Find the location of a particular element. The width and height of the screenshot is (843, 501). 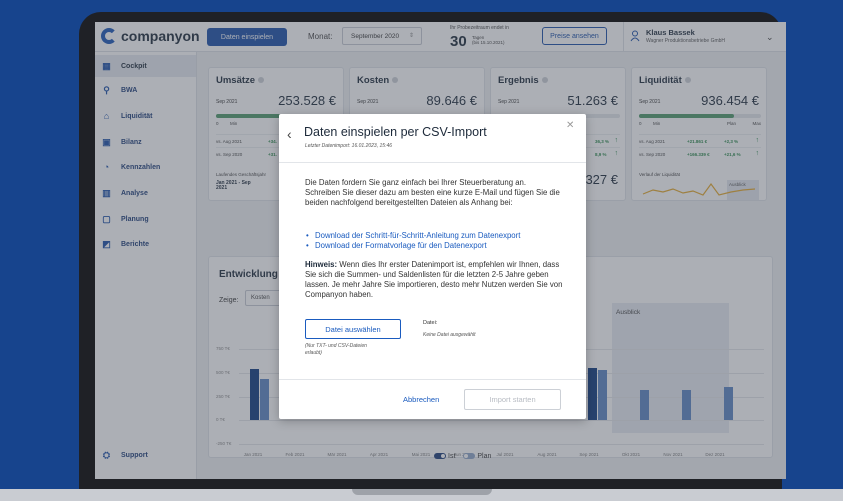

close-icon: ✕ is located at coordinates (570, 125).